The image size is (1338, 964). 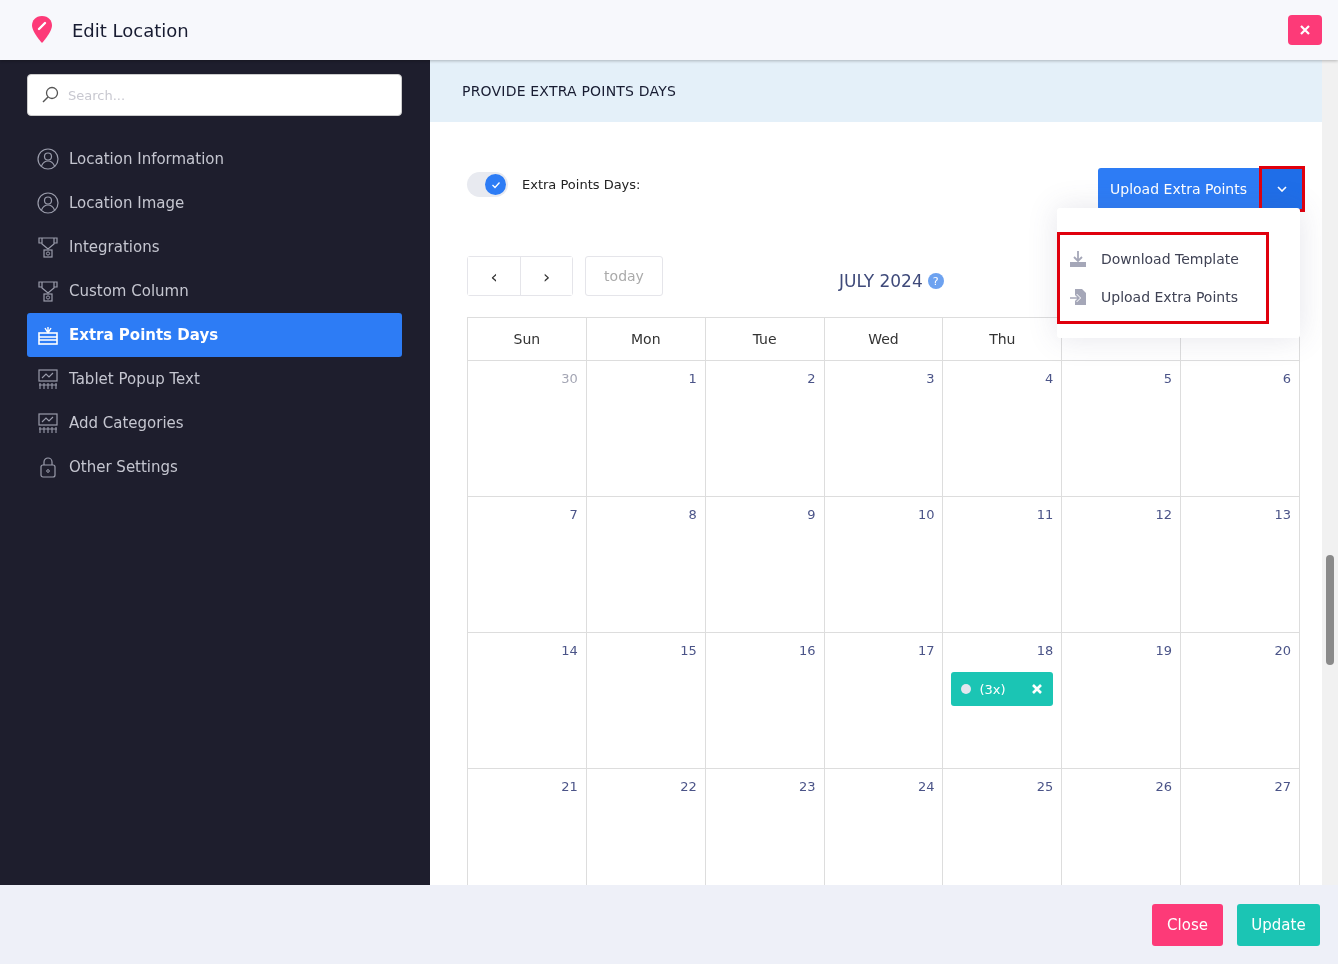 What do you see at coordinates (1282, 514) in the screenshot?
I see `day-number: 13` at bounding box center [1282, 514].